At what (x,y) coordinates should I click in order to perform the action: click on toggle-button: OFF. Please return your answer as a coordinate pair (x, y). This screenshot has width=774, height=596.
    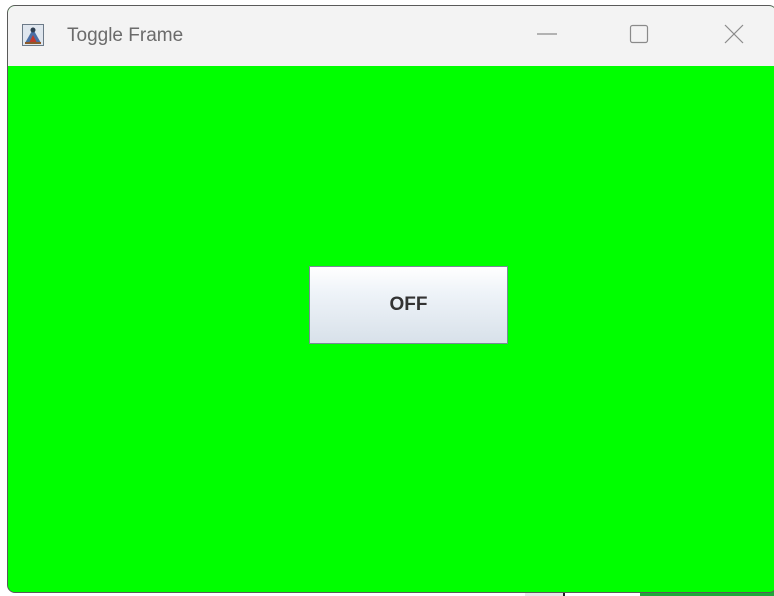
    Looking at the image, I should click on (408, 305).